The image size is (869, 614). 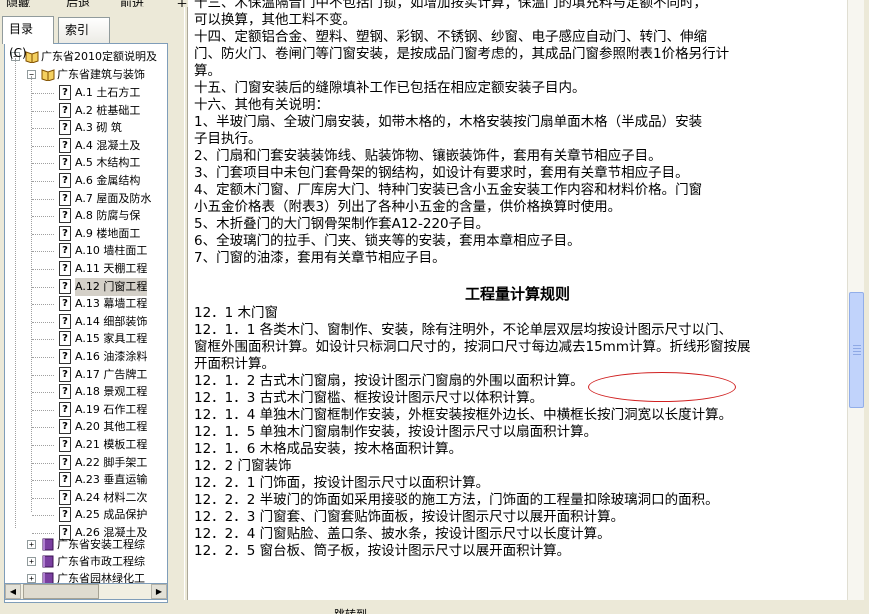 I want to click on tree-item-label: A.21 模板工程, so click(x=111, y=444).